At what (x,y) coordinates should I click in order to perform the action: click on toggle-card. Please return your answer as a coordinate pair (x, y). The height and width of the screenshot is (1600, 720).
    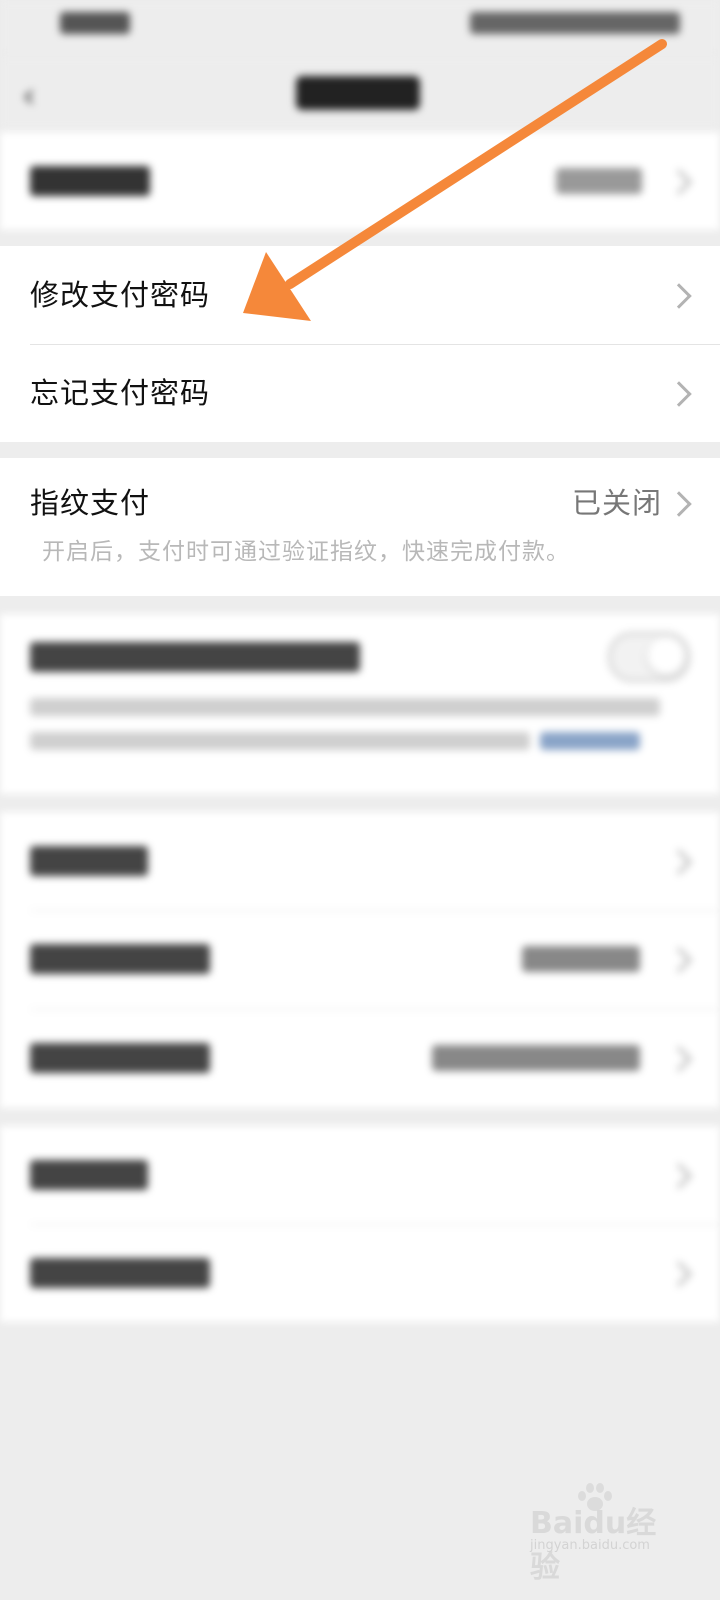
    Looking at the image, I should click on (360, 704).